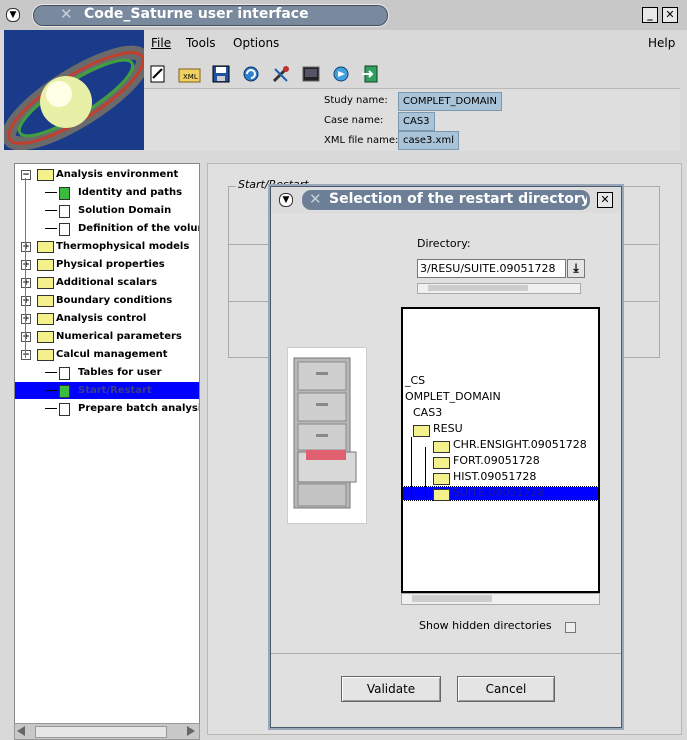  Describe the element at coordinates (500, 599) in the screenshot. I see `directory-tree-scrollbar` at that location.